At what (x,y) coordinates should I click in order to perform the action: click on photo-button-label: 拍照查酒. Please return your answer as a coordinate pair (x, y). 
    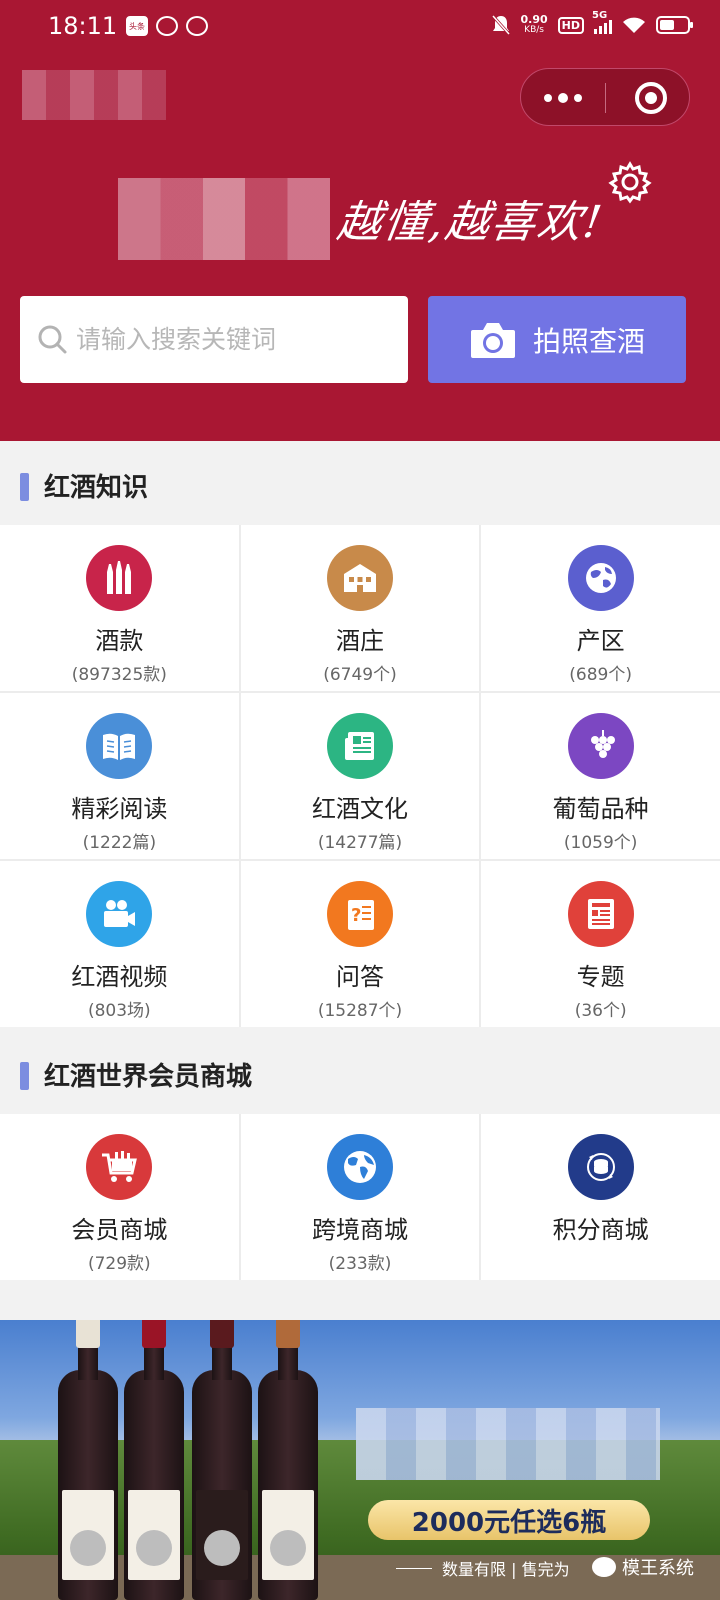
    Looking at the image, I should click on (588, 341).